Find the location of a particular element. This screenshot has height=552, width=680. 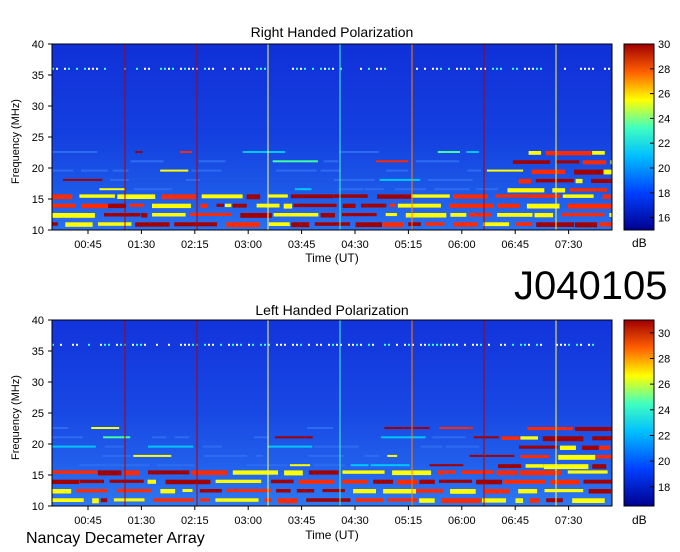

colorbar-tick-label: 22 is located at coordinates (664, 436).